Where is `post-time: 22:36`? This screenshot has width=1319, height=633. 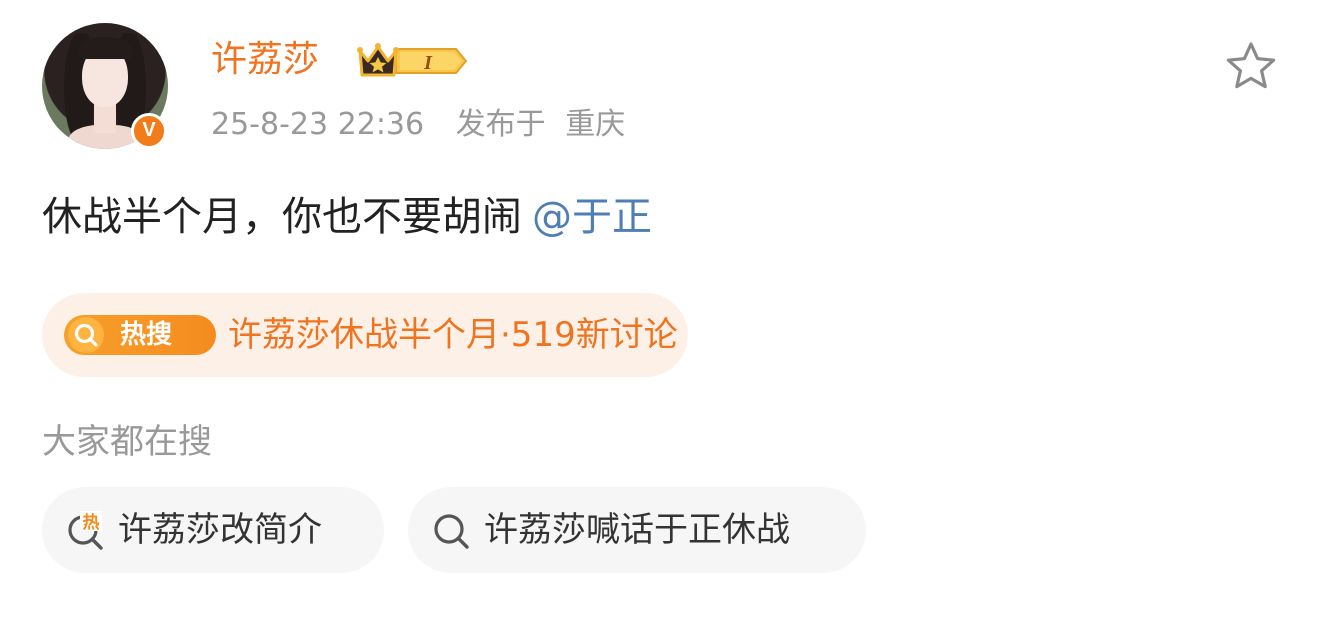
post-time: 22:36 is located at coordinates (381, 124).